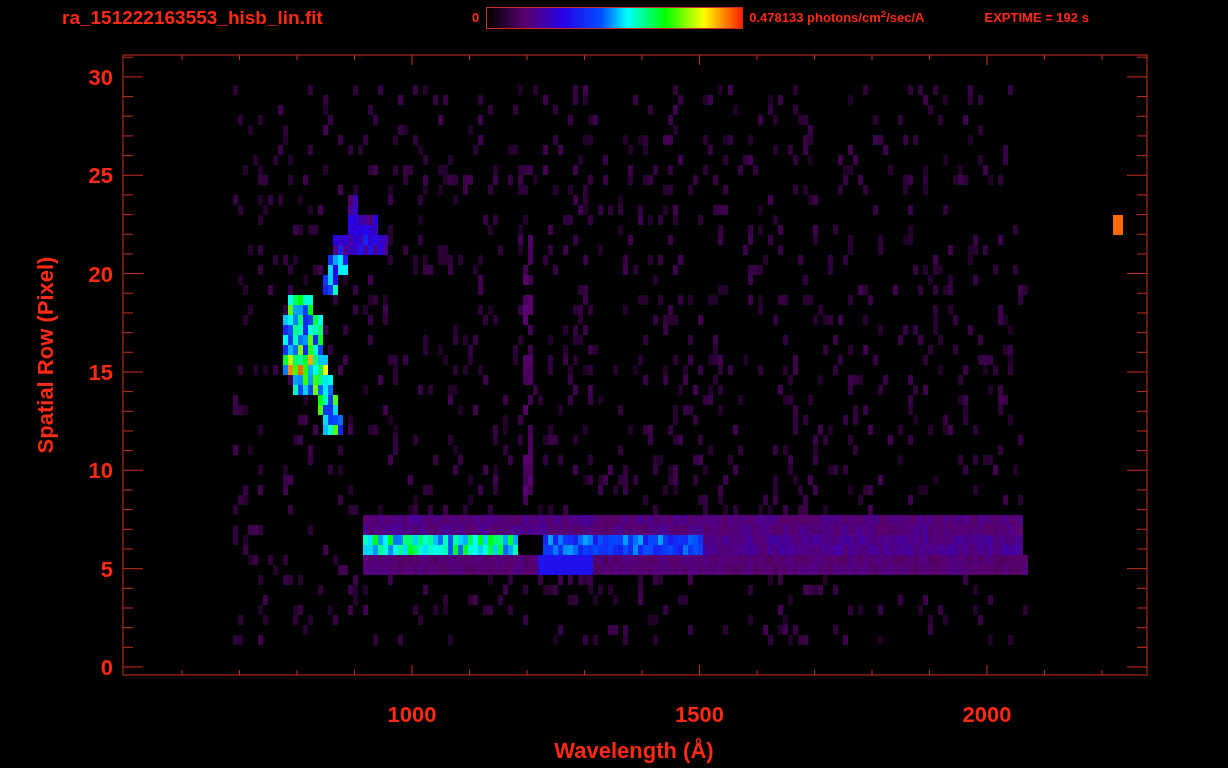 The image size is (1228, 768). I want to click on y-tick-label: 10, so click(100, 471).